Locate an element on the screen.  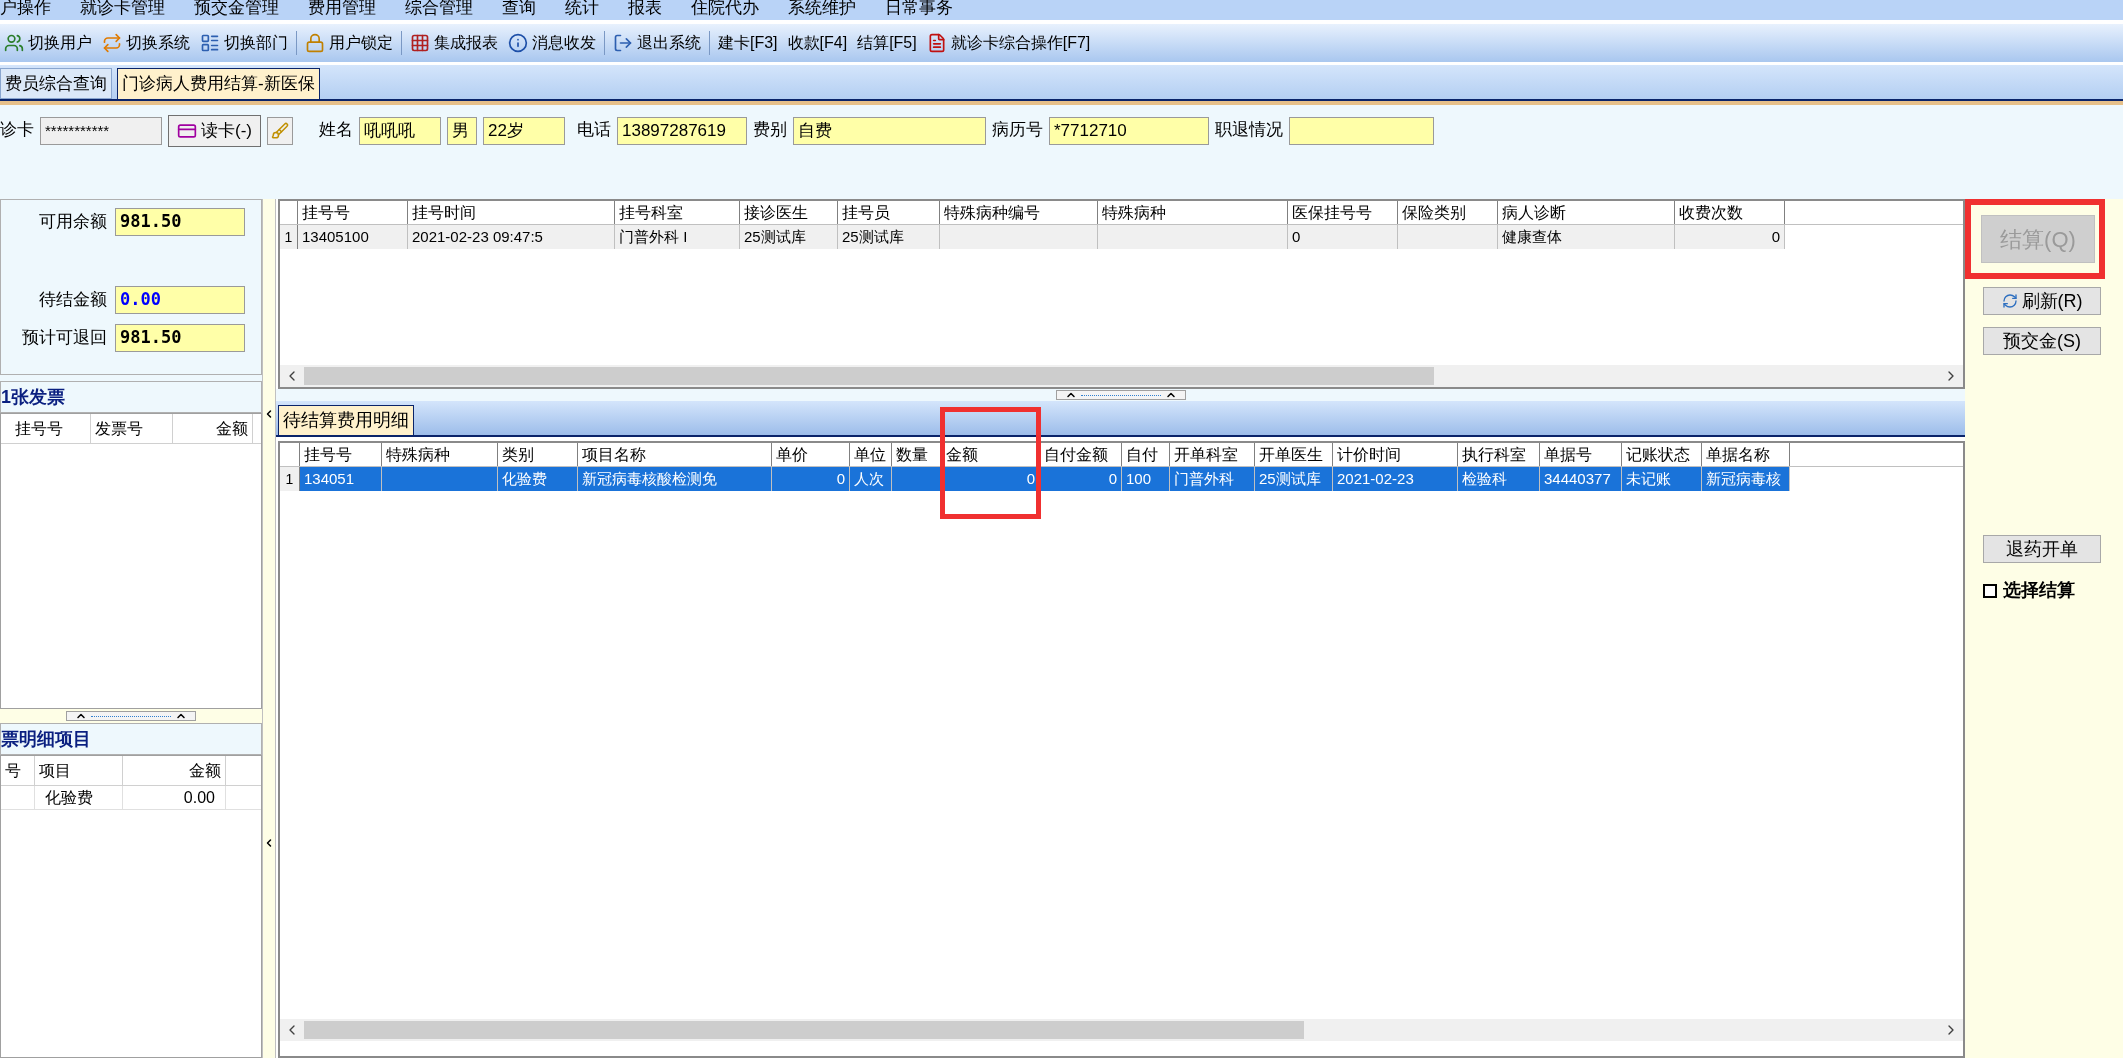
toolbar-button: 收款[F4] is located at coordinates (817, 43).